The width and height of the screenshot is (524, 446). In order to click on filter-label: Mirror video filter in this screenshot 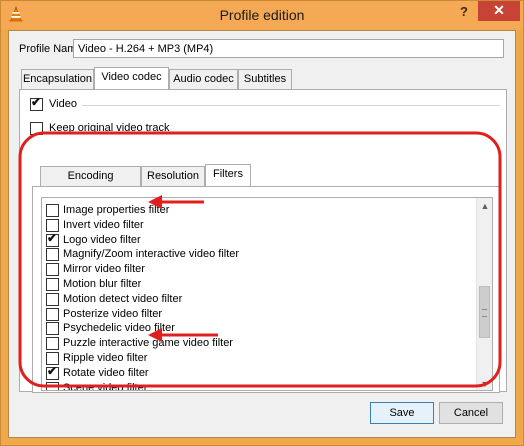, I will do `click(104, 269)`.